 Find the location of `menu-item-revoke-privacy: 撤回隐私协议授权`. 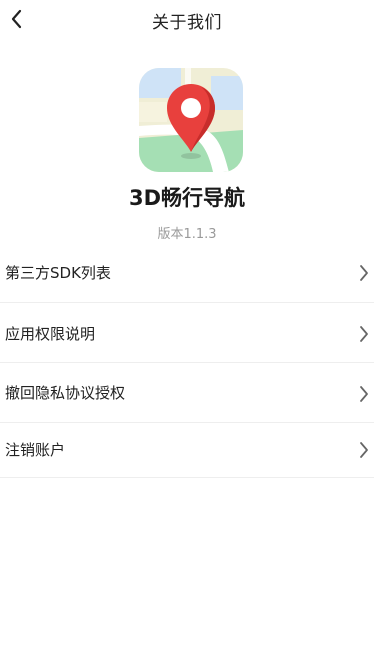

menu-item-revoke-privacy: 撤回隐私协议授权 is located at coordinates (187, 393).